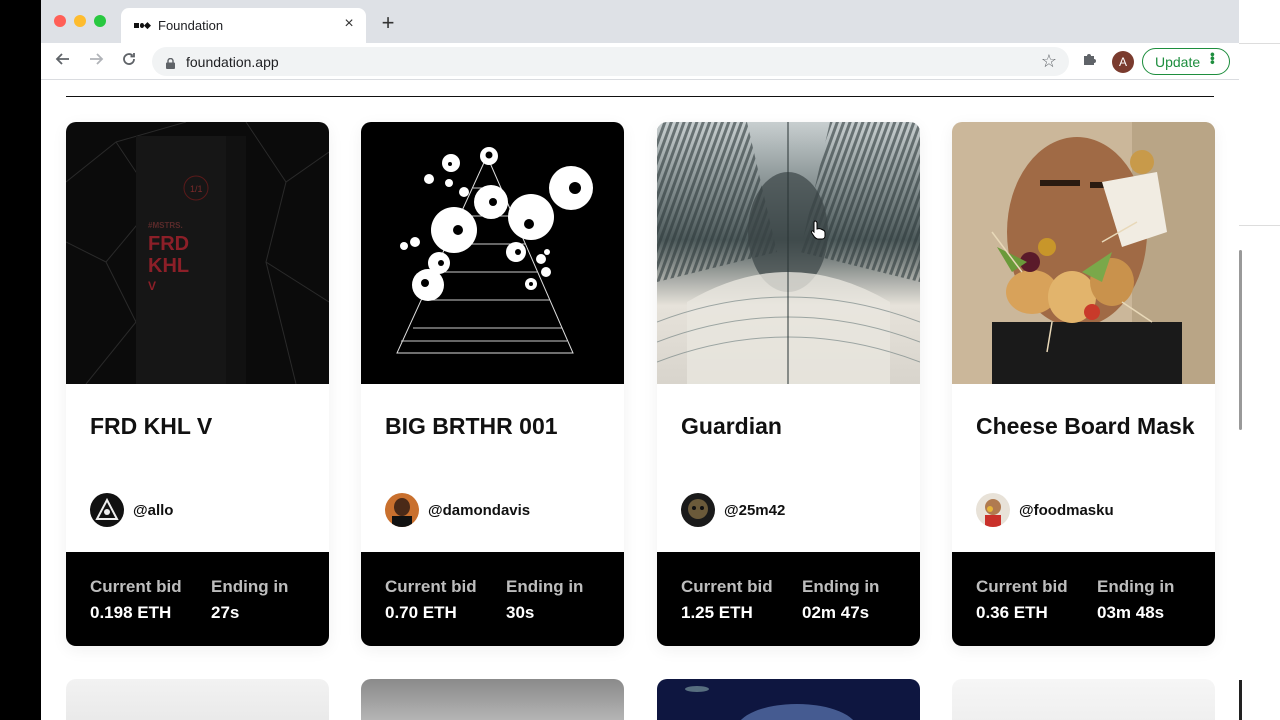 Image resolution: width=1280 pixels, height=720 pixels. Describe the element at coordinates (610, 61) in the screenshot. I see `address-bar: foundation.app ☆` at that location.